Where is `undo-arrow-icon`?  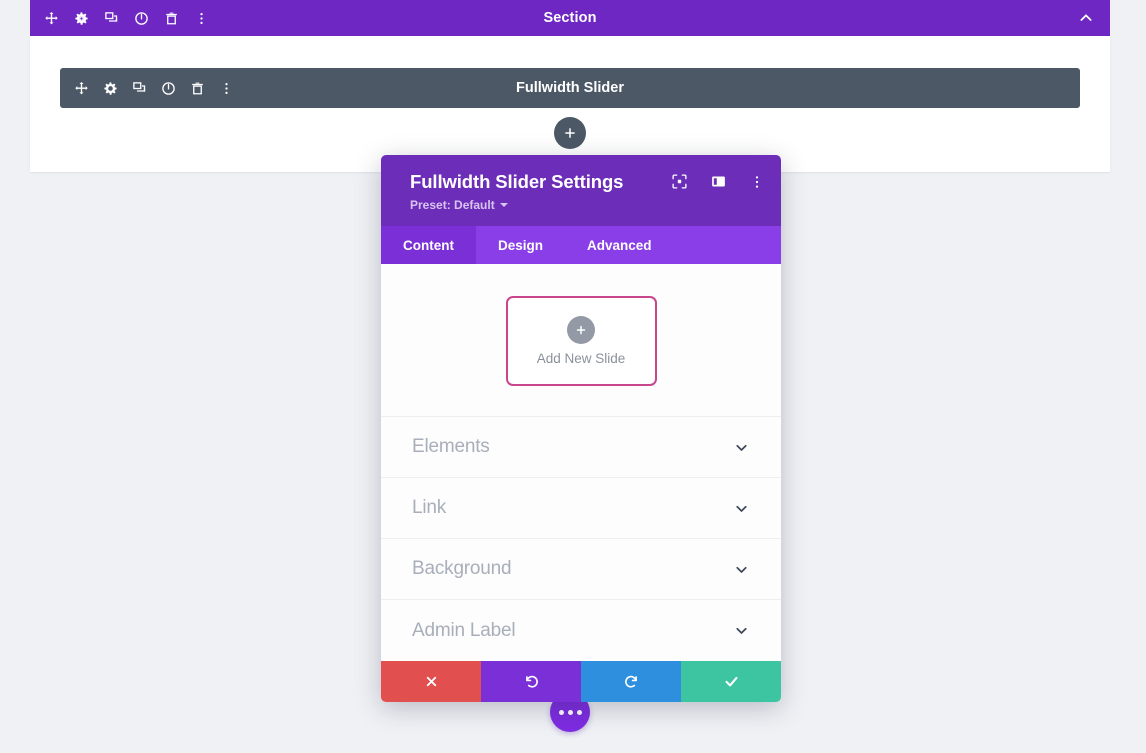
undo-arrow-icon is located at coordinates (531, 681).